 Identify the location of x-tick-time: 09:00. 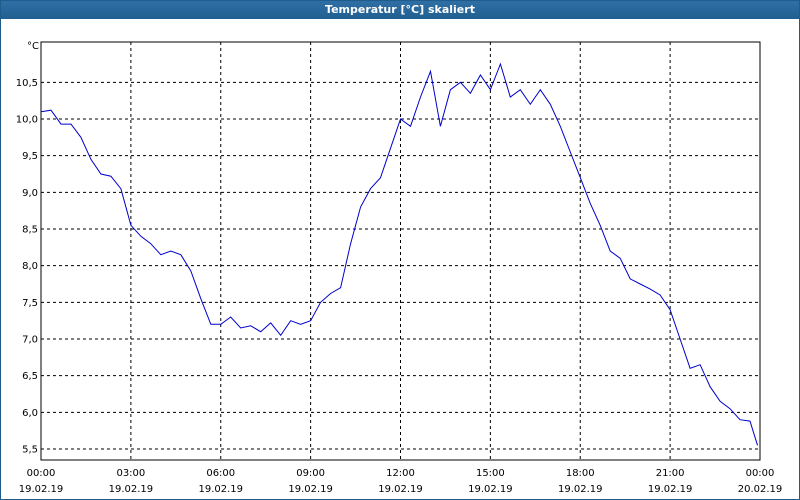
(310, 473).